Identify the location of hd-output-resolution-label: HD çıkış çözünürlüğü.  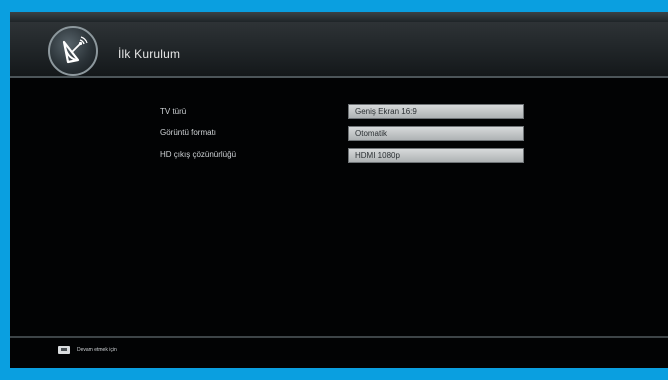
(198, 154).